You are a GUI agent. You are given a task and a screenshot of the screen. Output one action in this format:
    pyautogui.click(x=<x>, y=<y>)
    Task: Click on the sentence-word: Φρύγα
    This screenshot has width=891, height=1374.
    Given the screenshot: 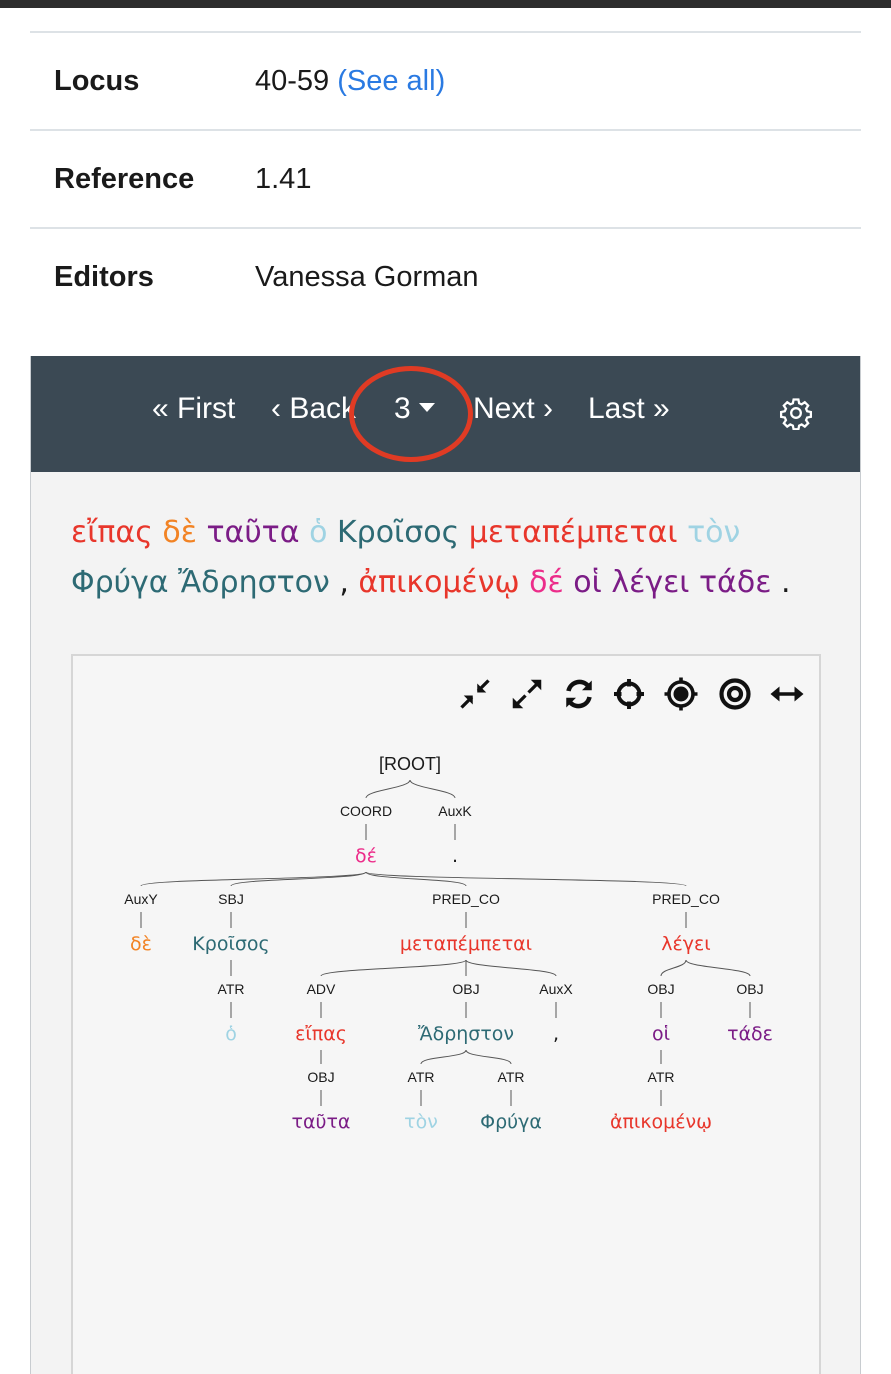 What is the action you would take?
    pyautogui.click(x=120, y=582)
    